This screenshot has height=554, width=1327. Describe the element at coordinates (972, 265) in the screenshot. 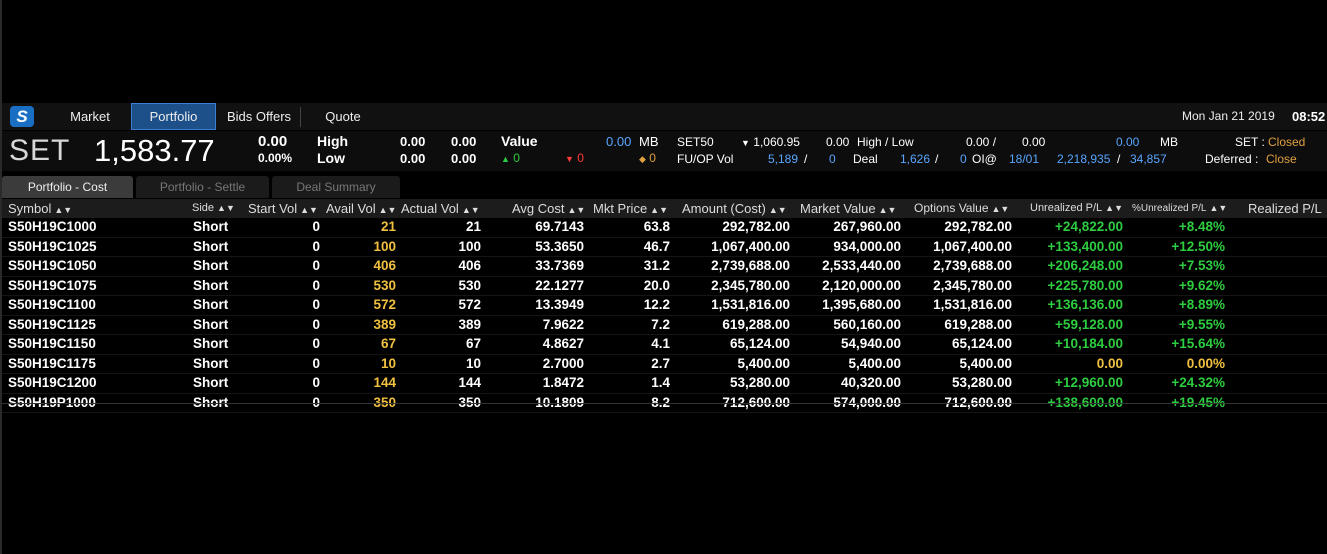

I see `cell-options: 2,739,688.00` at that location.